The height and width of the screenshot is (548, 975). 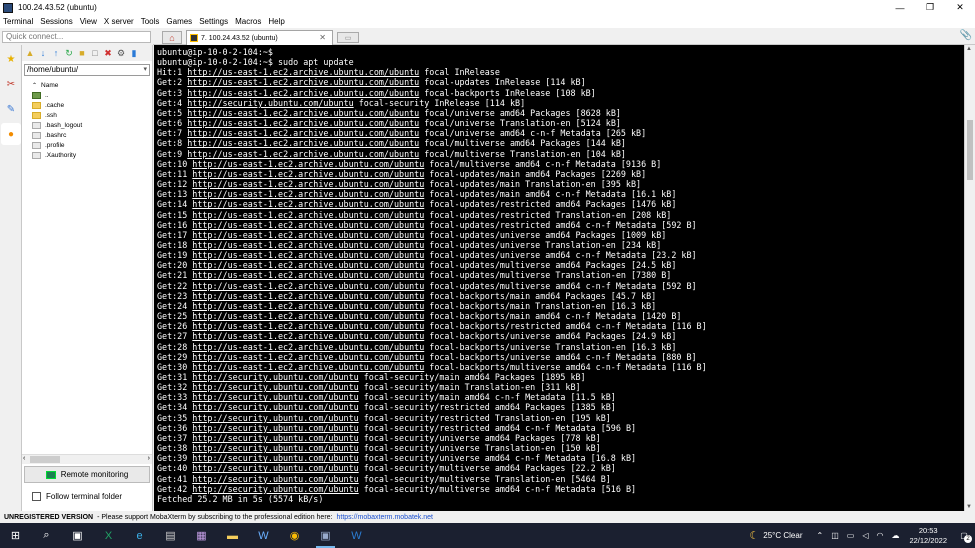 What do you see at coordinates (45, 459) in the screenshot?
I see `scrollbar-thumb` at bounding box center [45, 459].